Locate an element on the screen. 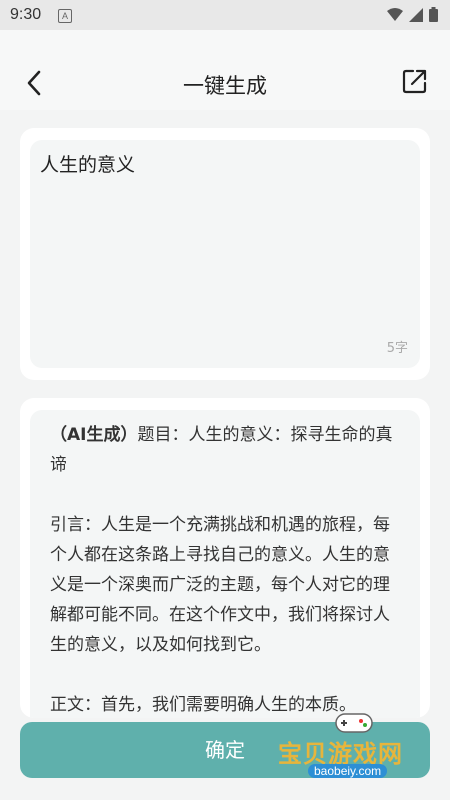 The image size is (450, 800). wifi-icon is located at coordinates (395, 14).